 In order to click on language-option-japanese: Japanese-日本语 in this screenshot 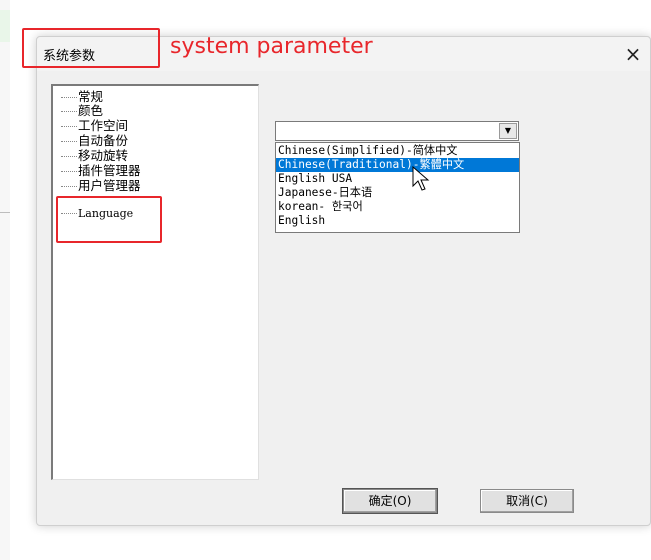, I will do `click(397, 193)`.